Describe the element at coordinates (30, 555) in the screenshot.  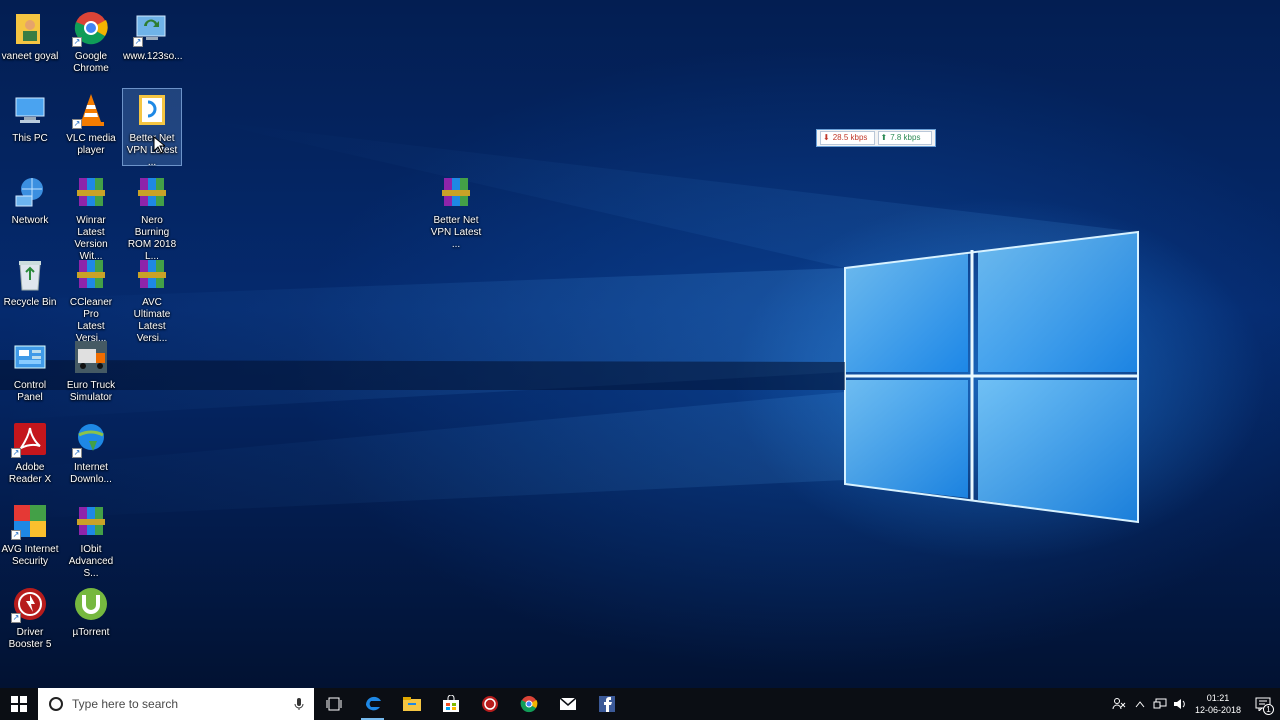
I see `icon-label: AVG Internet Security` at that location.